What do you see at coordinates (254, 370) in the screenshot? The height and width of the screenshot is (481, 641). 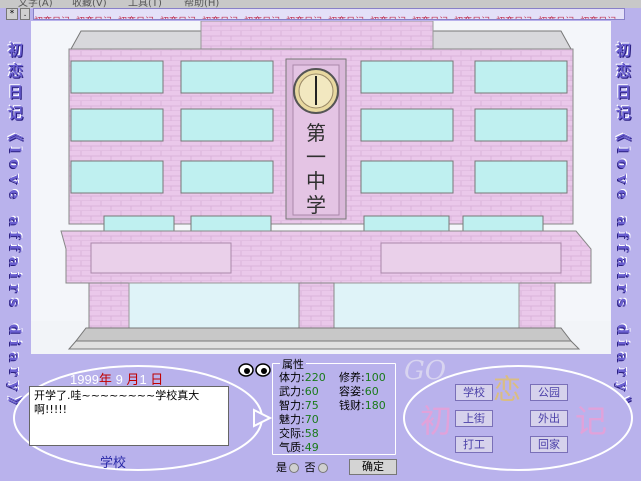 I see `eyes-icon` at bounding box center [254, 370].